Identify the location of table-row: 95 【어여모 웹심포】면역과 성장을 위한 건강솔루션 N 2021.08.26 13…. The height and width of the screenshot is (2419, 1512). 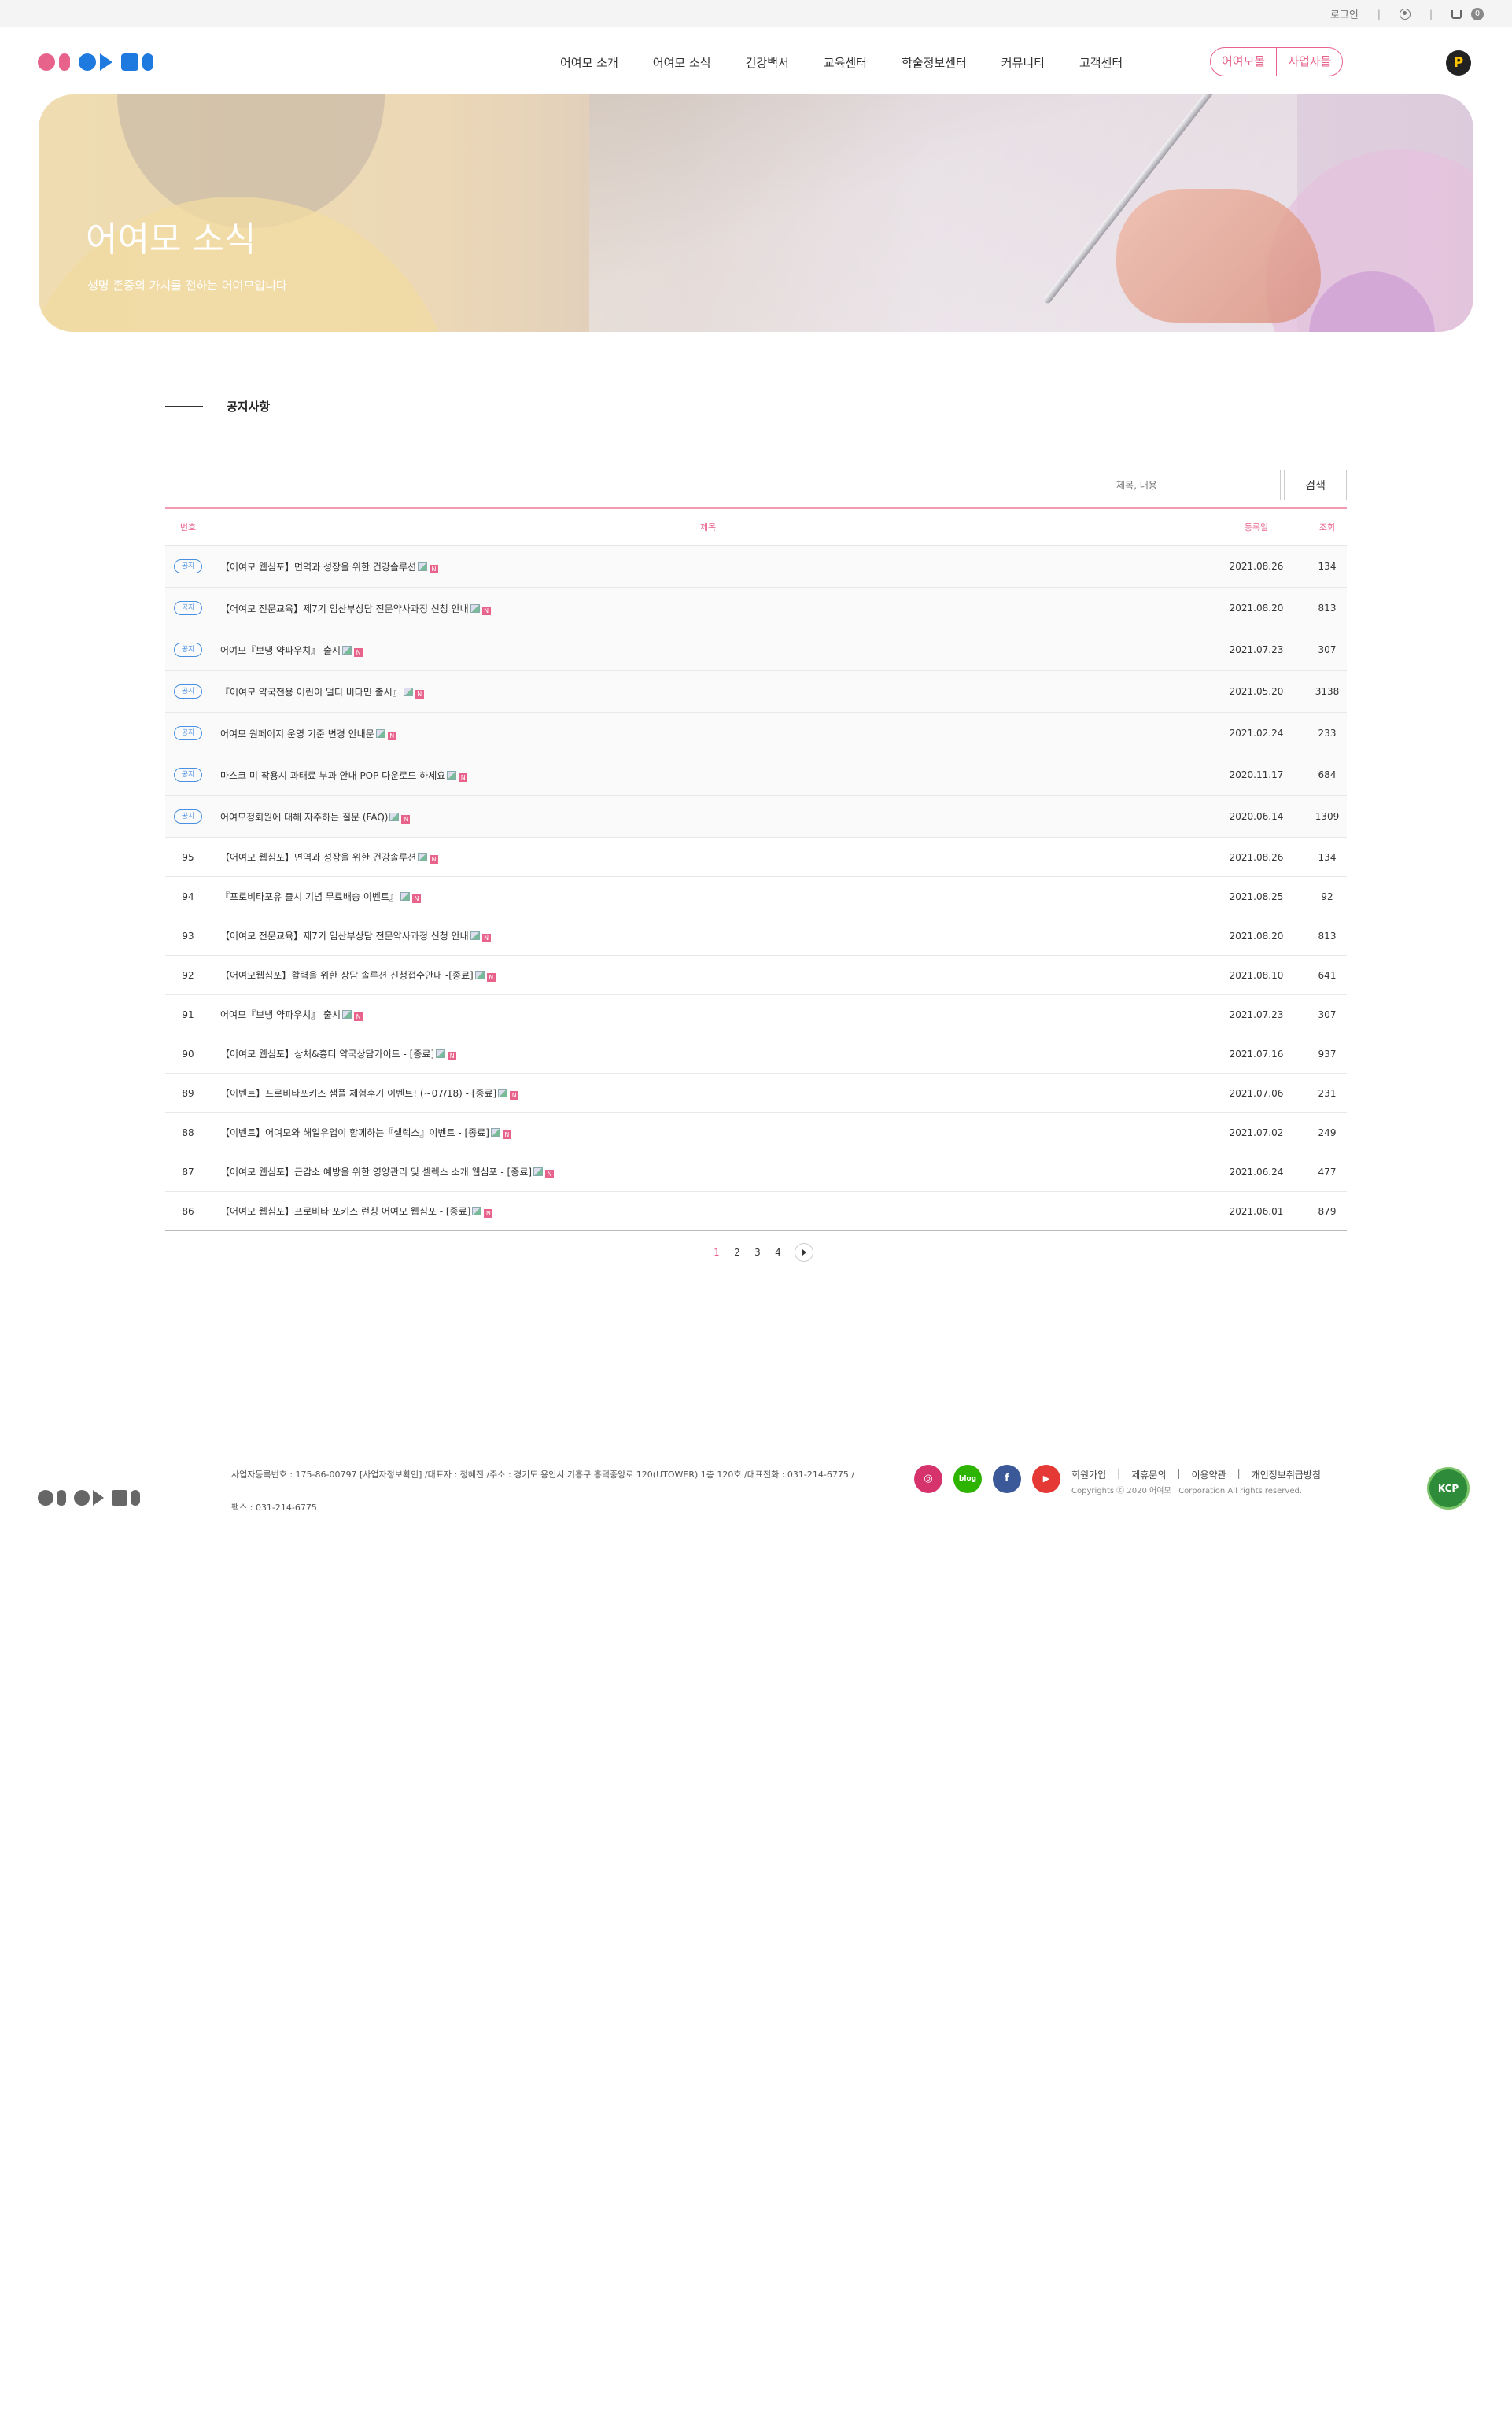
(756, 857).